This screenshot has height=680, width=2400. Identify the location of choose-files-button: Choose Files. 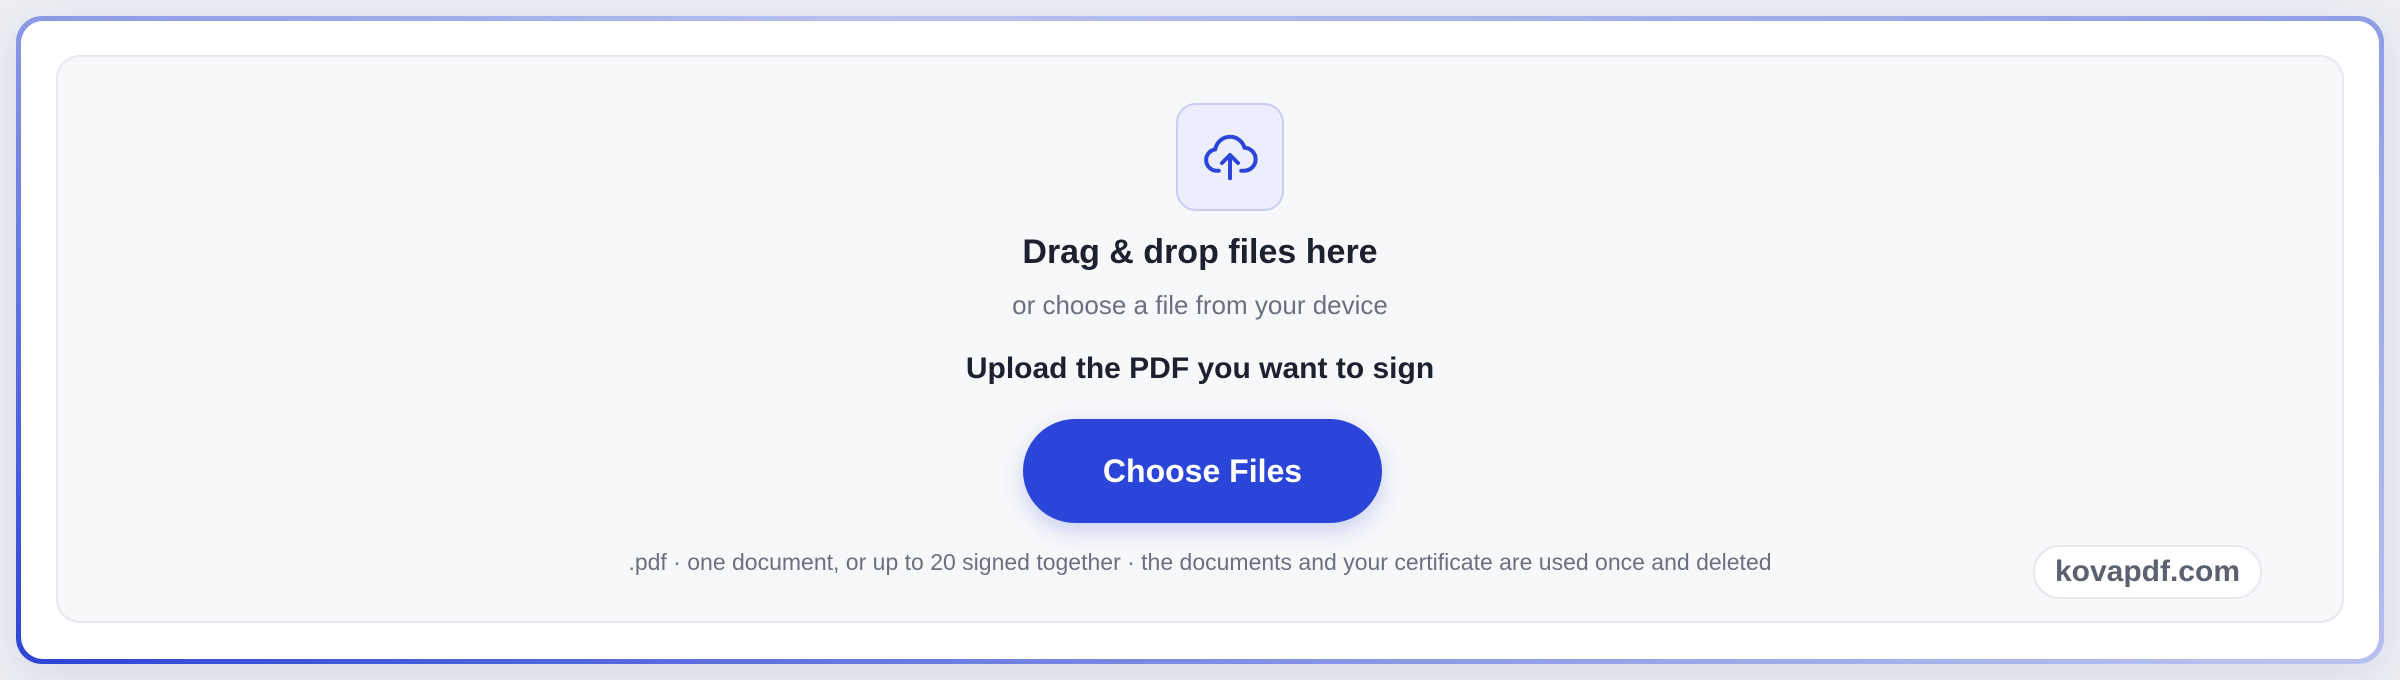
(1202, 471).